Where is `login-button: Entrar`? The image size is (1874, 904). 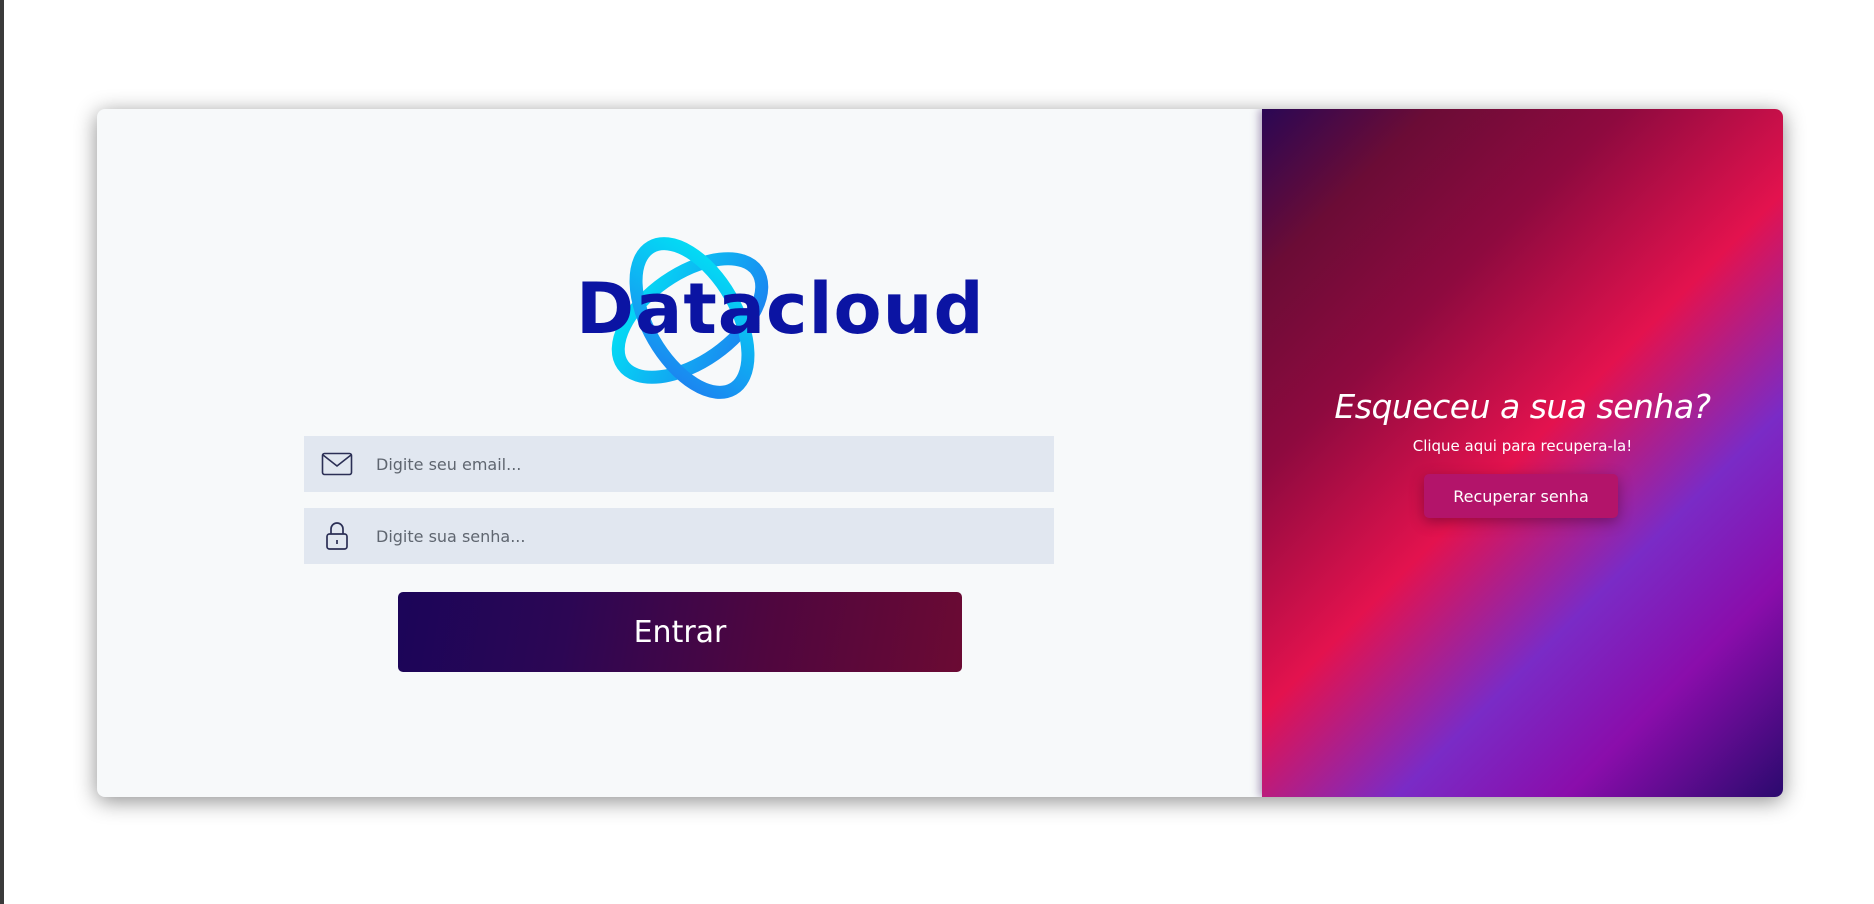 login-button: Entrar is located at coordinates (680, 632).